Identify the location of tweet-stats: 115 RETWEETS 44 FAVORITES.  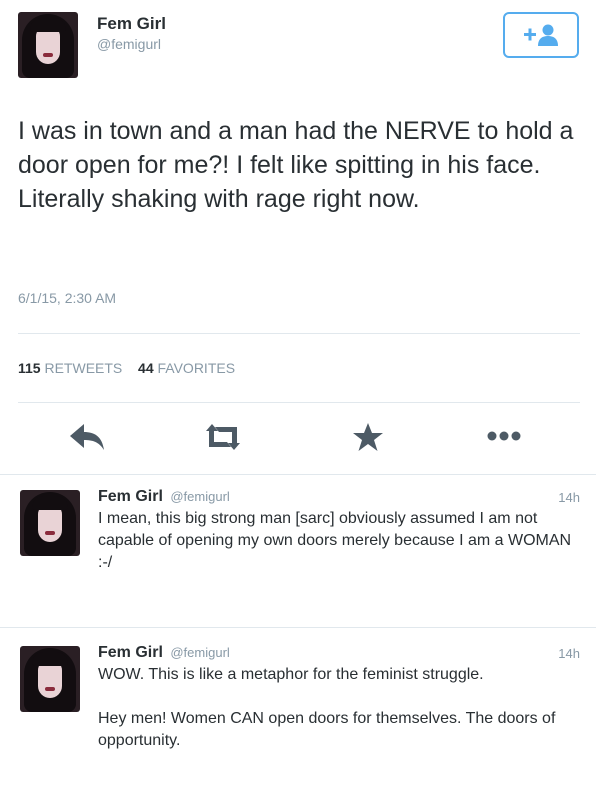
(126, 368).